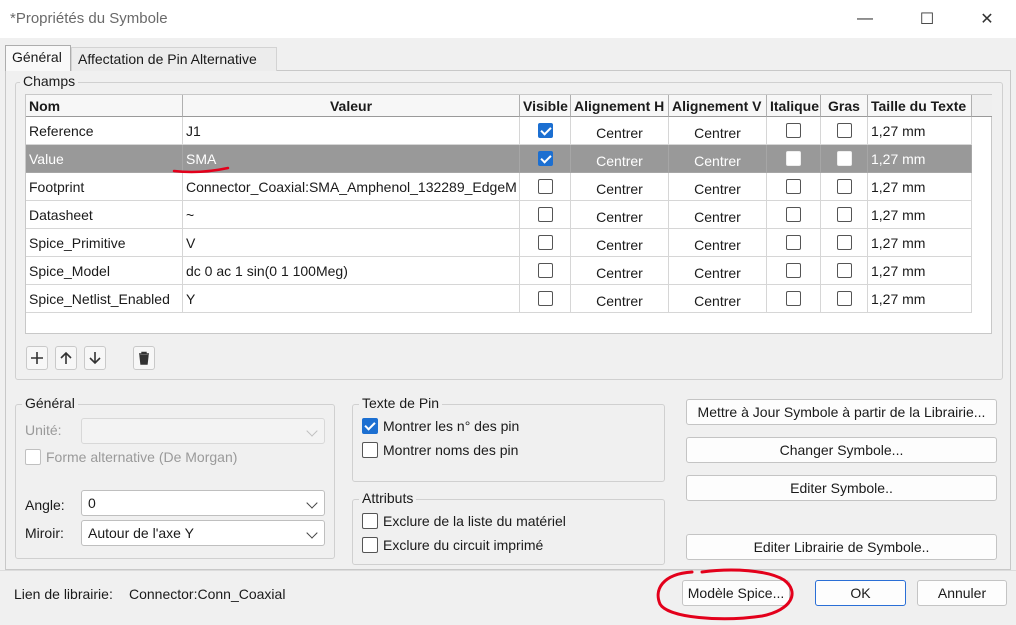  I want to click on col-header-align-v: Alignement V, so click(718, 106).